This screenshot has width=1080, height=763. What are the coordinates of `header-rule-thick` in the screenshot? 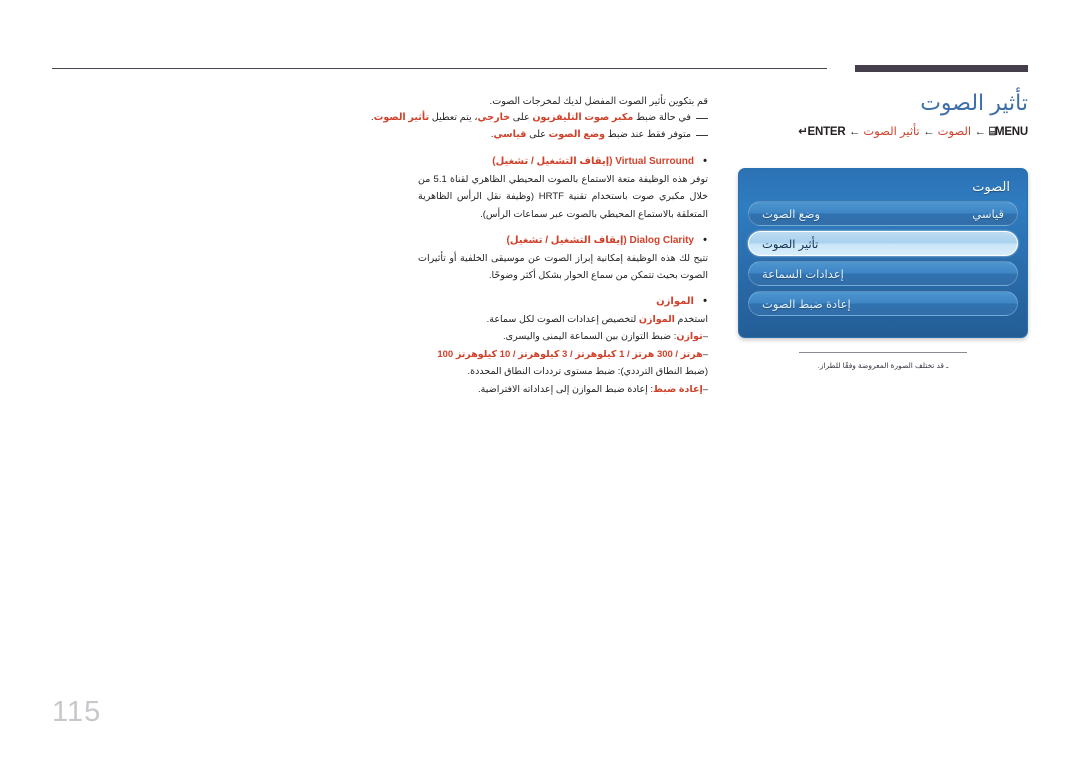 It's located at (941, 68).